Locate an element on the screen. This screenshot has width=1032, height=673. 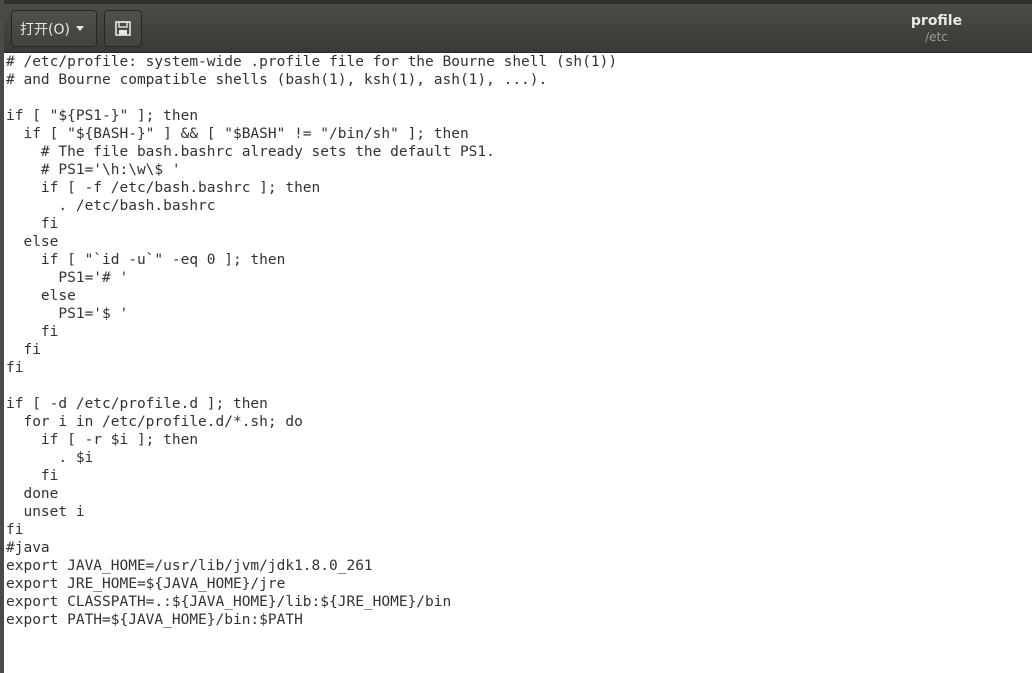
code-line: # PS1='\h:\w\$ ' is located at coordinates (93, 170).